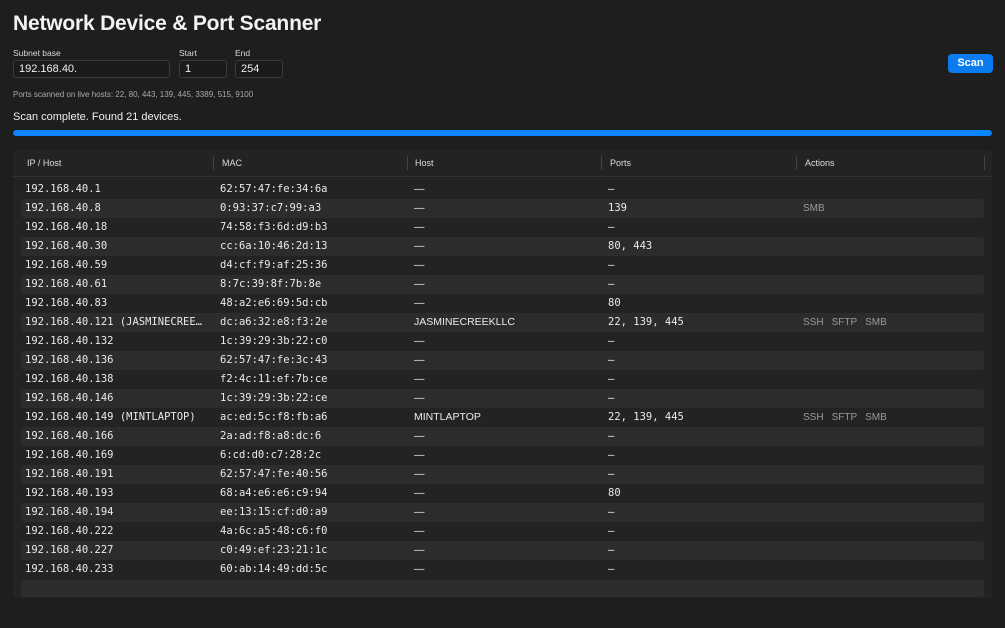  I want to click on column-header-ip: IP / Host, so click(44, 163).